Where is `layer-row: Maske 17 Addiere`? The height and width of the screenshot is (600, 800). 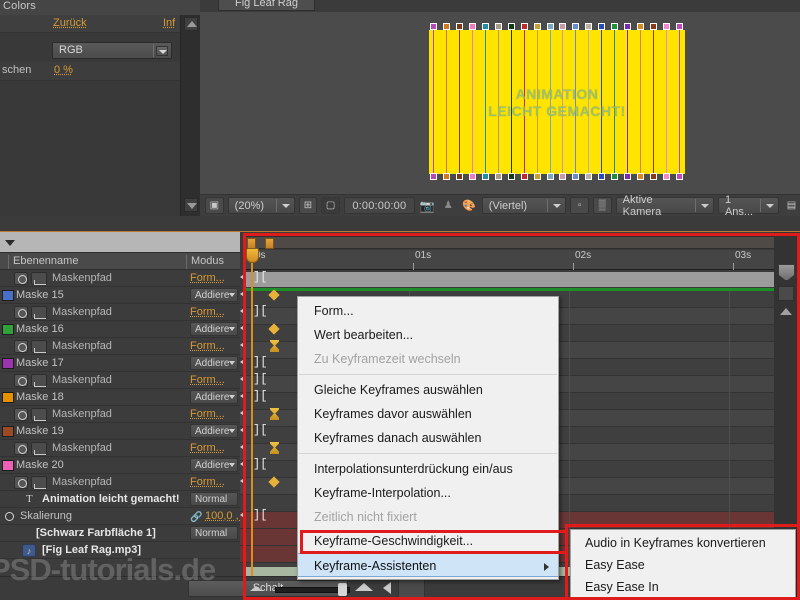 layer-row: Maske 17 Addiere is located at coordinates (120, 363).